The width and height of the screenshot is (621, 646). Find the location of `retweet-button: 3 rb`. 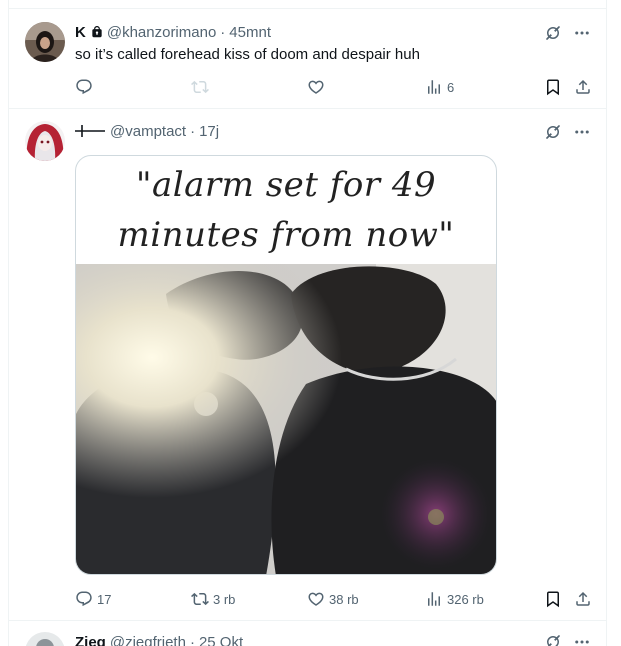

retweet-button: 3 rb is located at coordinates (213, 599).